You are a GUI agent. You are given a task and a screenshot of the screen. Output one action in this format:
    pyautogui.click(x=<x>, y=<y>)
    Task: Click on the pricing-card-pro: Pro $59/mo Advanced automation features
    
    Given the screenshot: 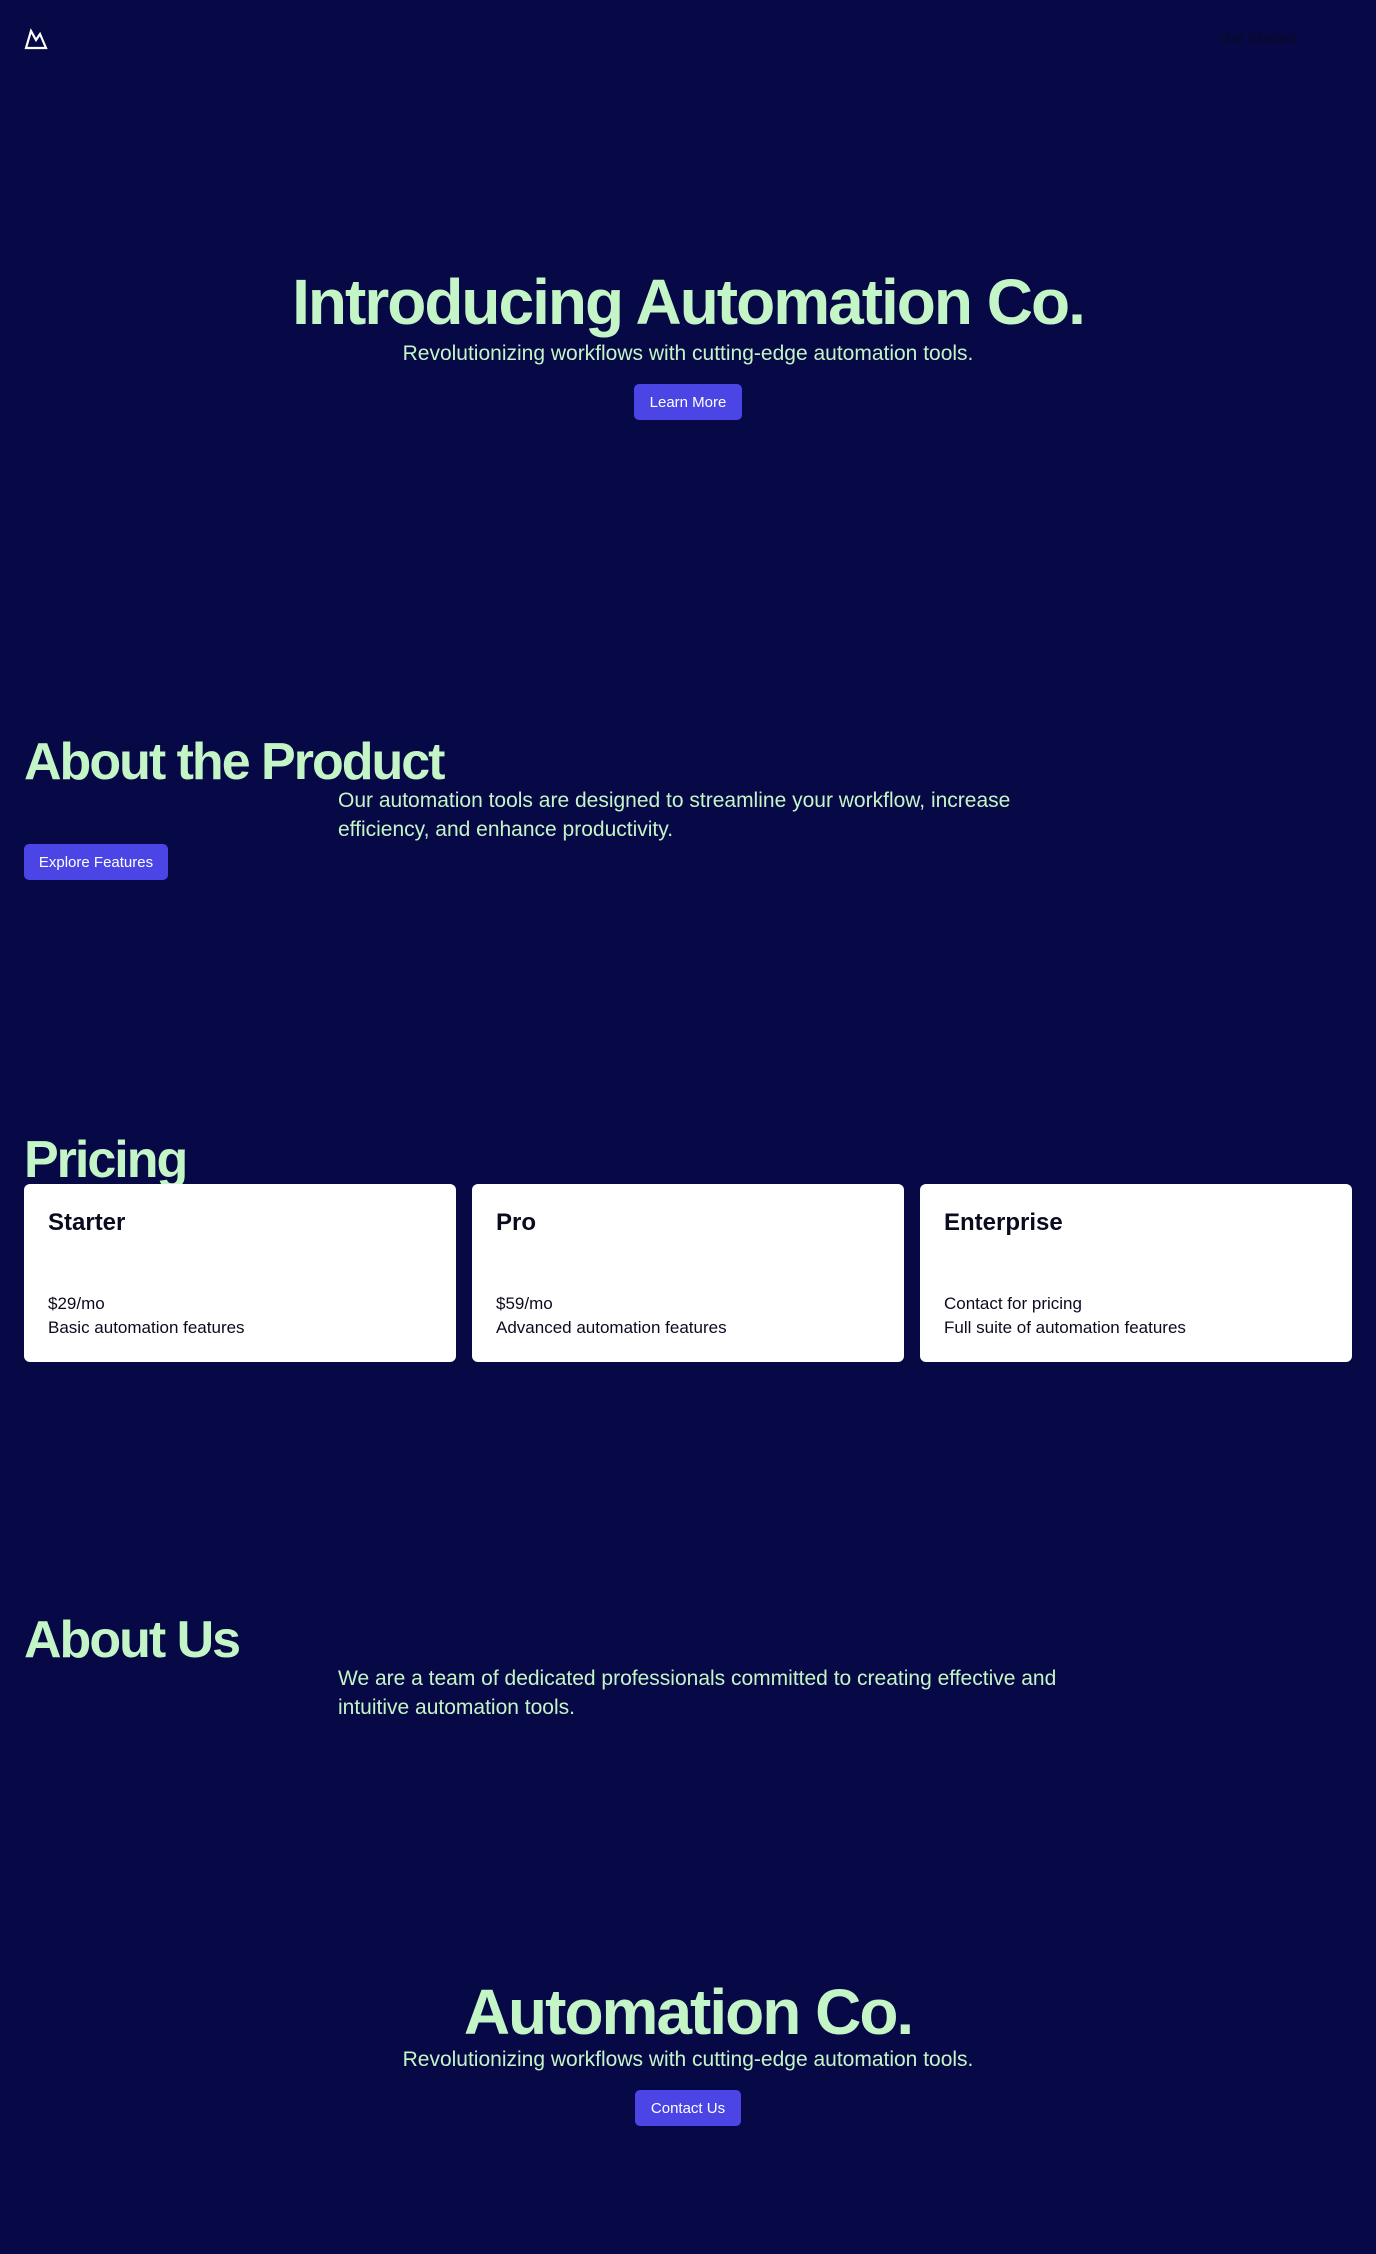 What is the action you would take?
    pyautogui.click(x=688, y=1273)
    